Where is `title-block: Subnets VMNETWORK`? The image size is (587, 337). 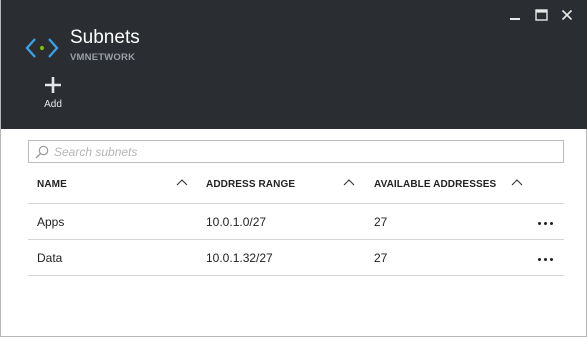 title-block: Subnets VMNETWORK is located at coordinates (82, 46).